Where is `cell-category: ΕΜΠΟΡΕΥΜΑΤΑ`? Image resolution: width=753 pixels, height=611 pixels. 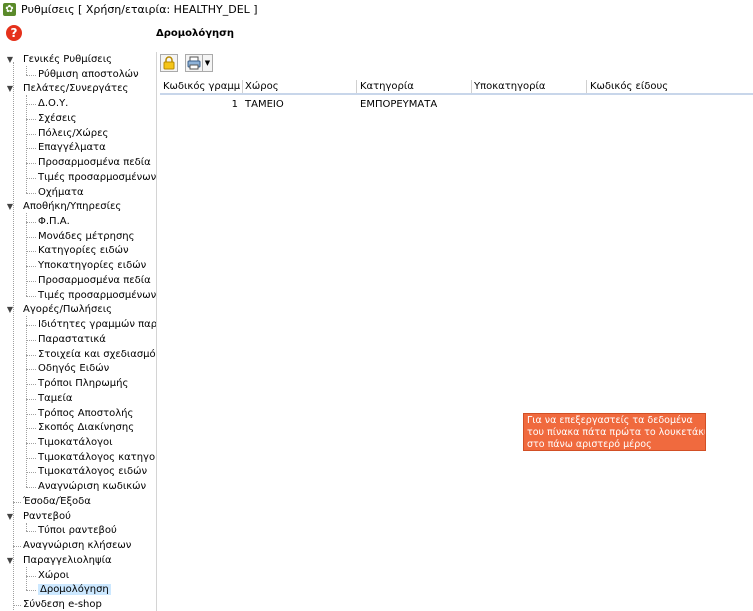
cell-category: ΕΜΠΟΡΕΥΜΑΤΑ is located at coordinates (399, 104).